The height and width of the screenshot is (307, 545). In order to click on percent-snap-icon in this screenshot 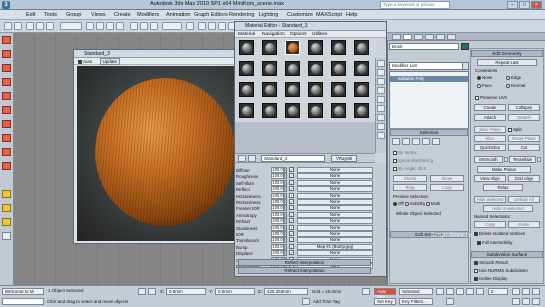, I will do `click(222, 26)`.